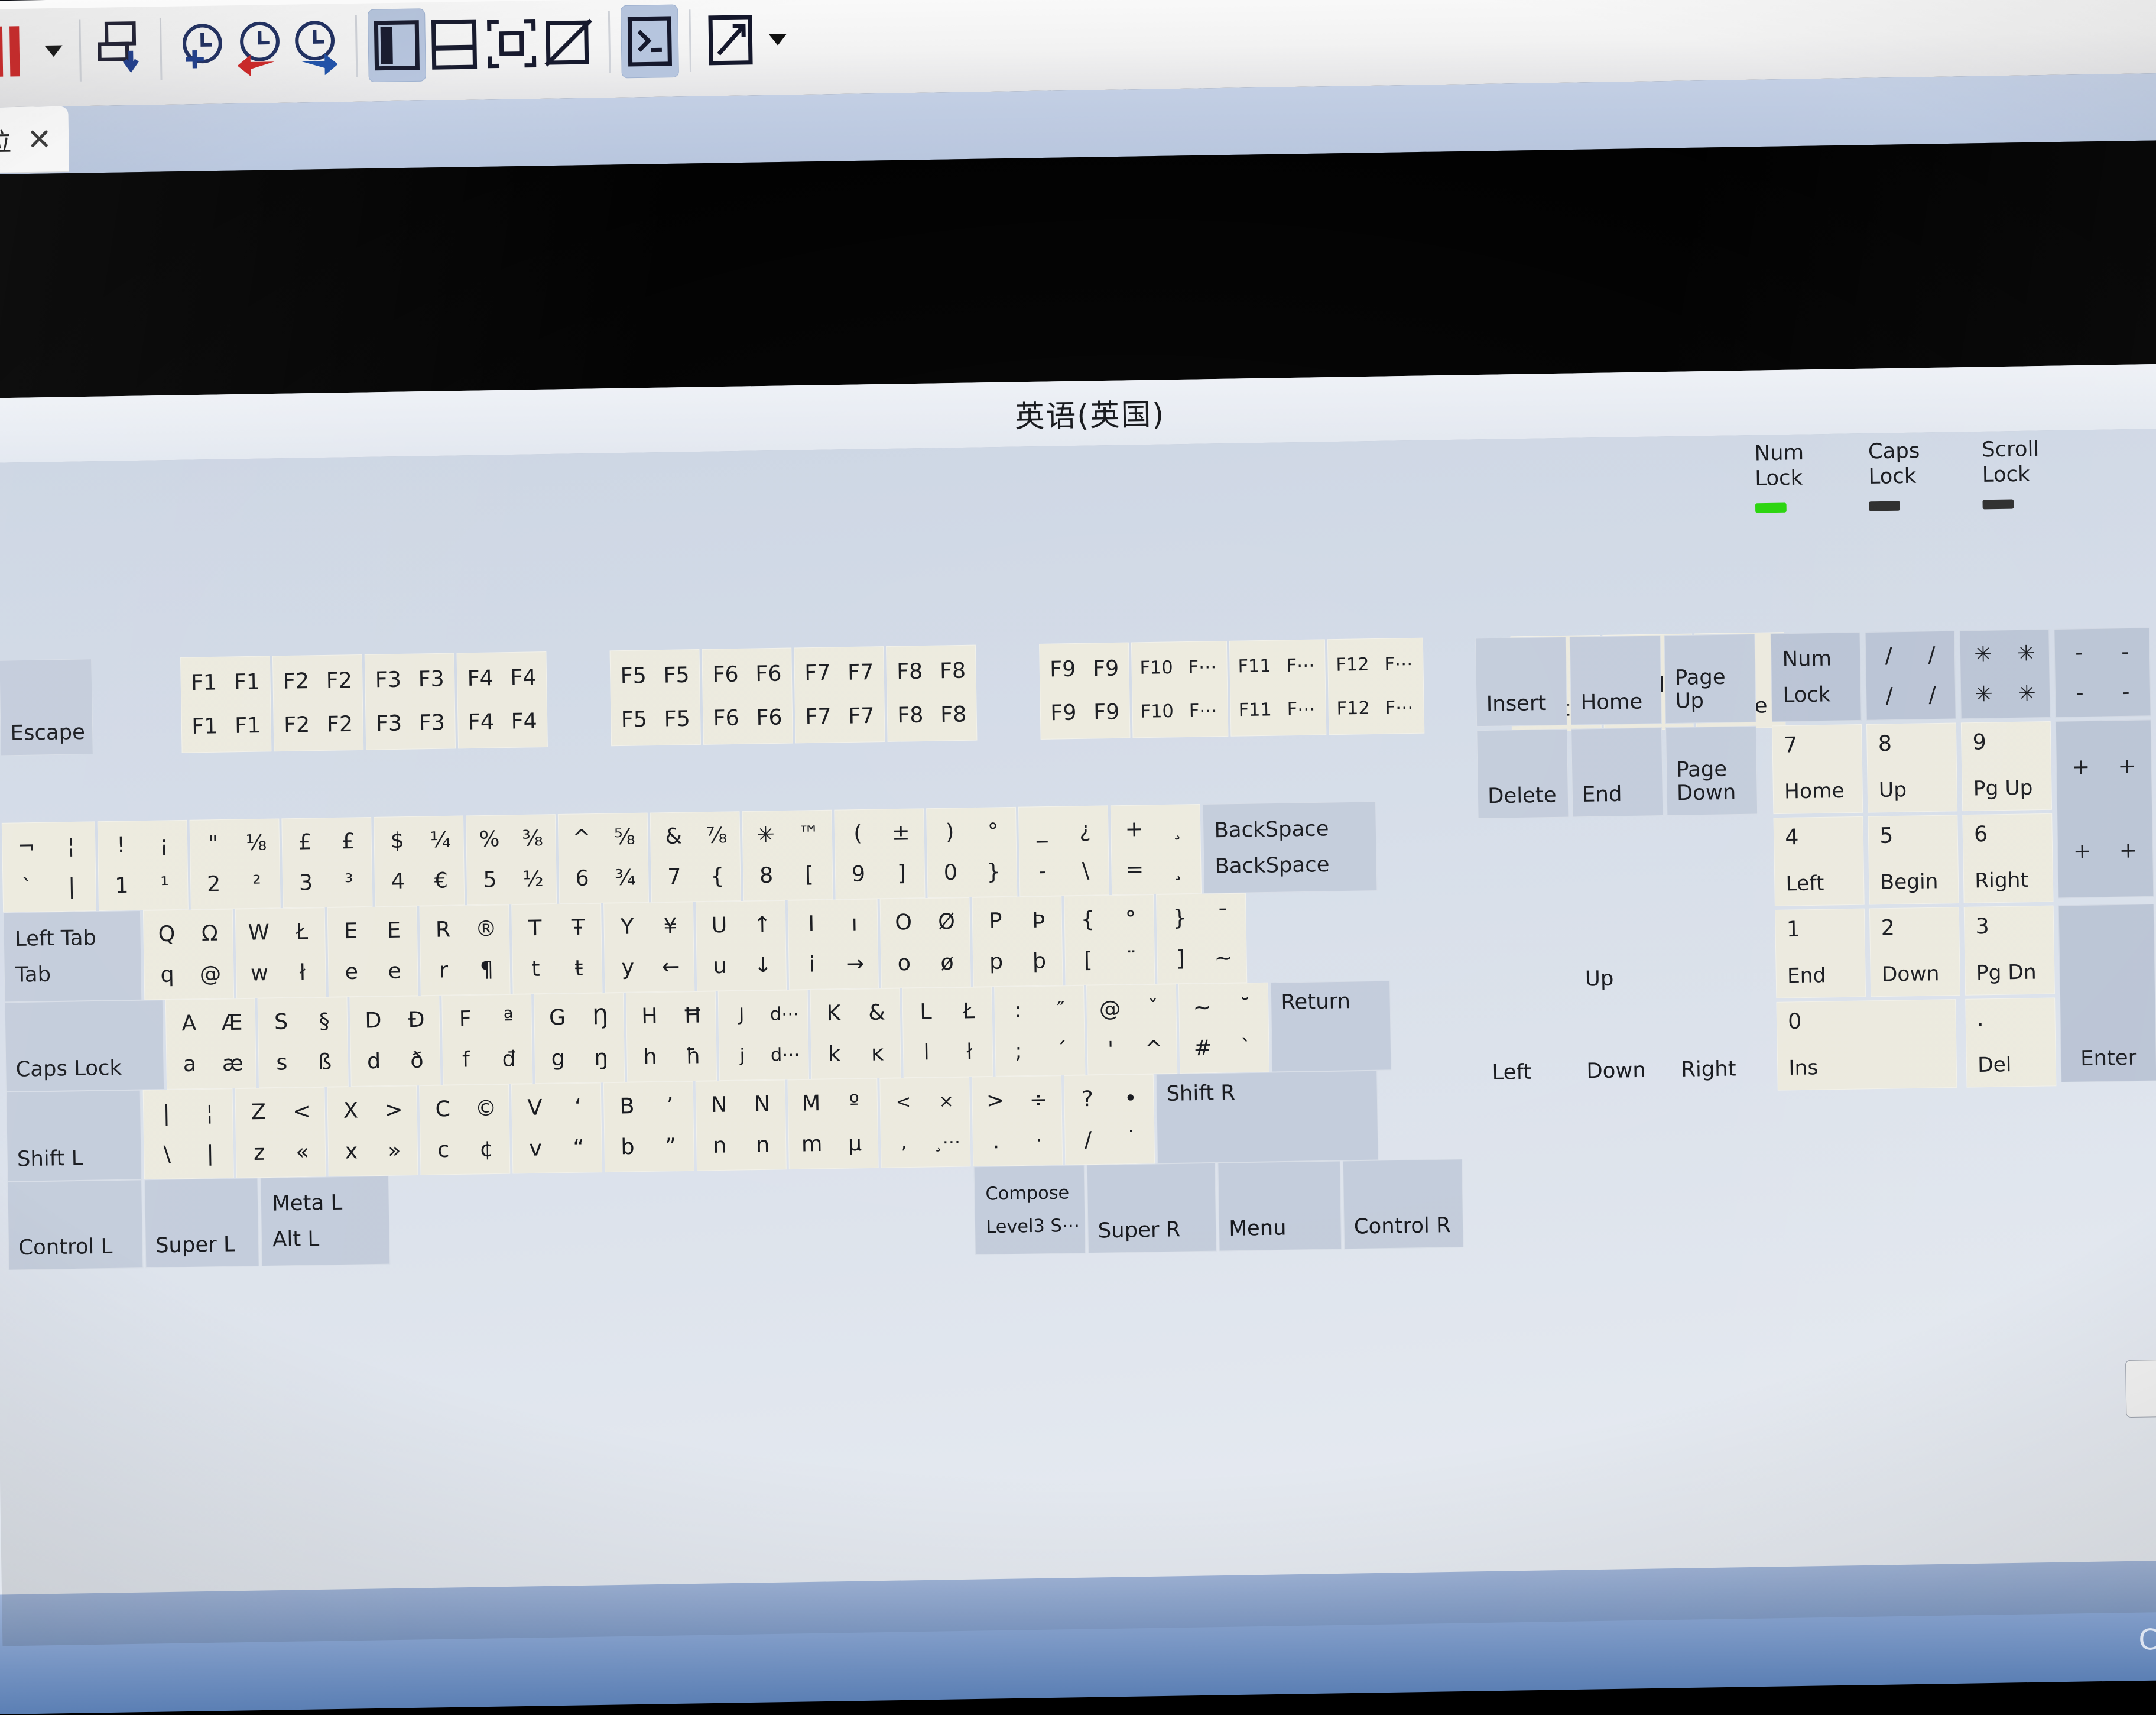 Image resolution: width=2156 pixels, height=1715 pixels. I want to click on key-arrow-left: Left, so click(1527, 1050).